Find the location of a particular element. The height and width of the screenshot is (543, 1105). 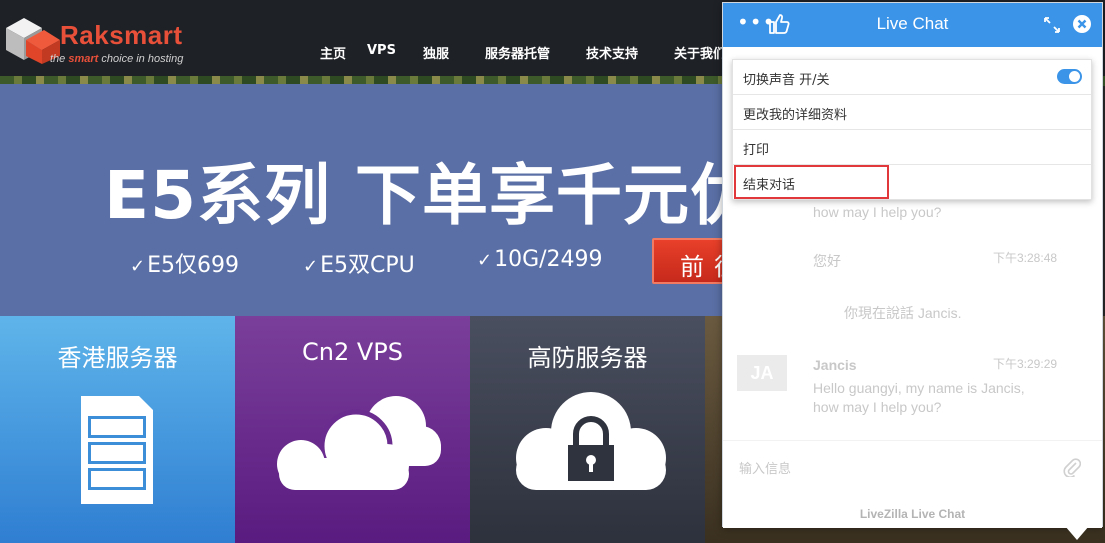

avatar: JA is located at coordinates (762, 373).